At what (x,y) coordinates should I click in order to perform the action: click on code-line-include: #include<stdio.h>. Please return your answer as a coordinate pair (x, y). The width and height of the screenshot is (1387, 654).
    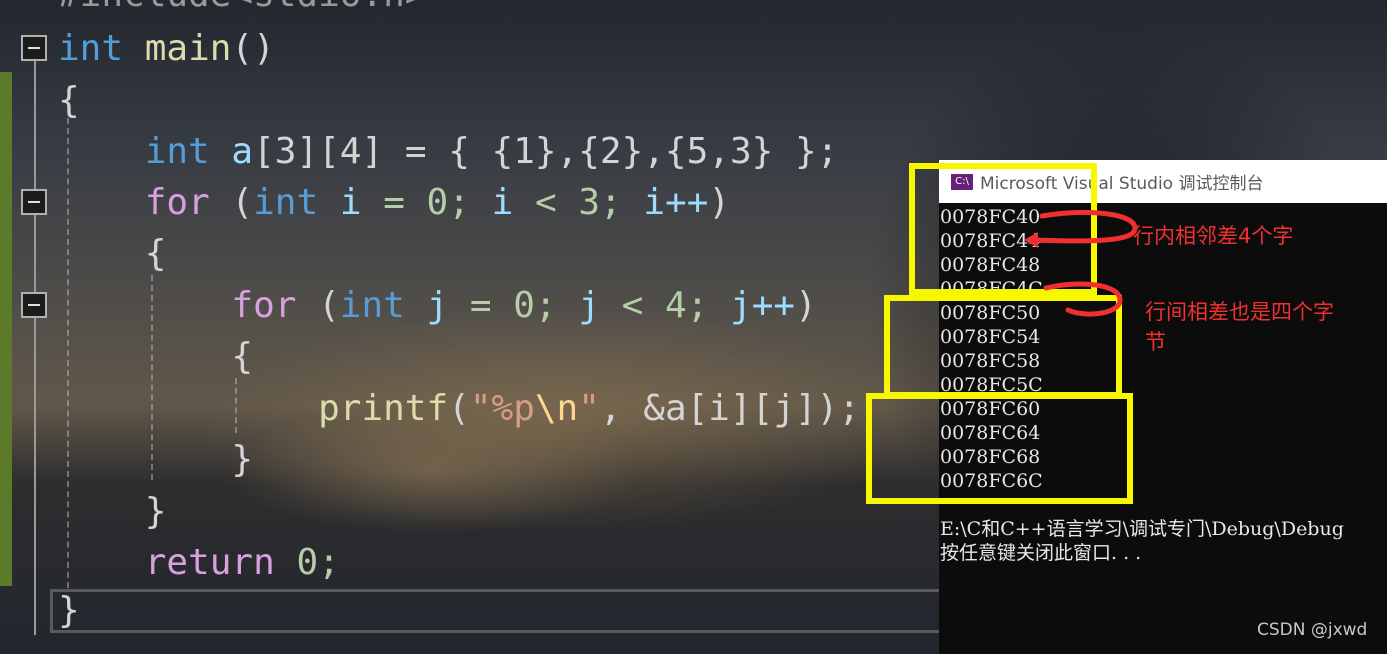
    Looking at the image, I should click on (242, 10).